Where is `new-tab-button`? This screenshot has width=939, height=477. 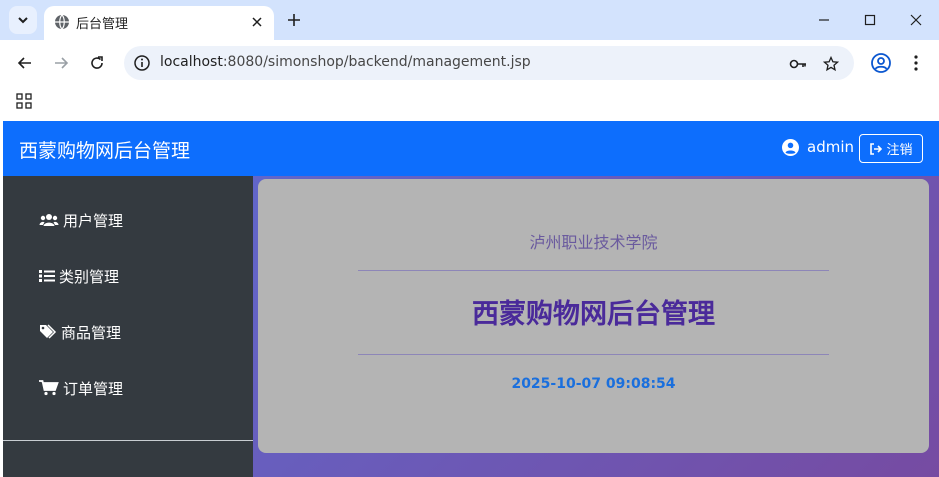 new-tab-button is located at coordinates (294, 20).